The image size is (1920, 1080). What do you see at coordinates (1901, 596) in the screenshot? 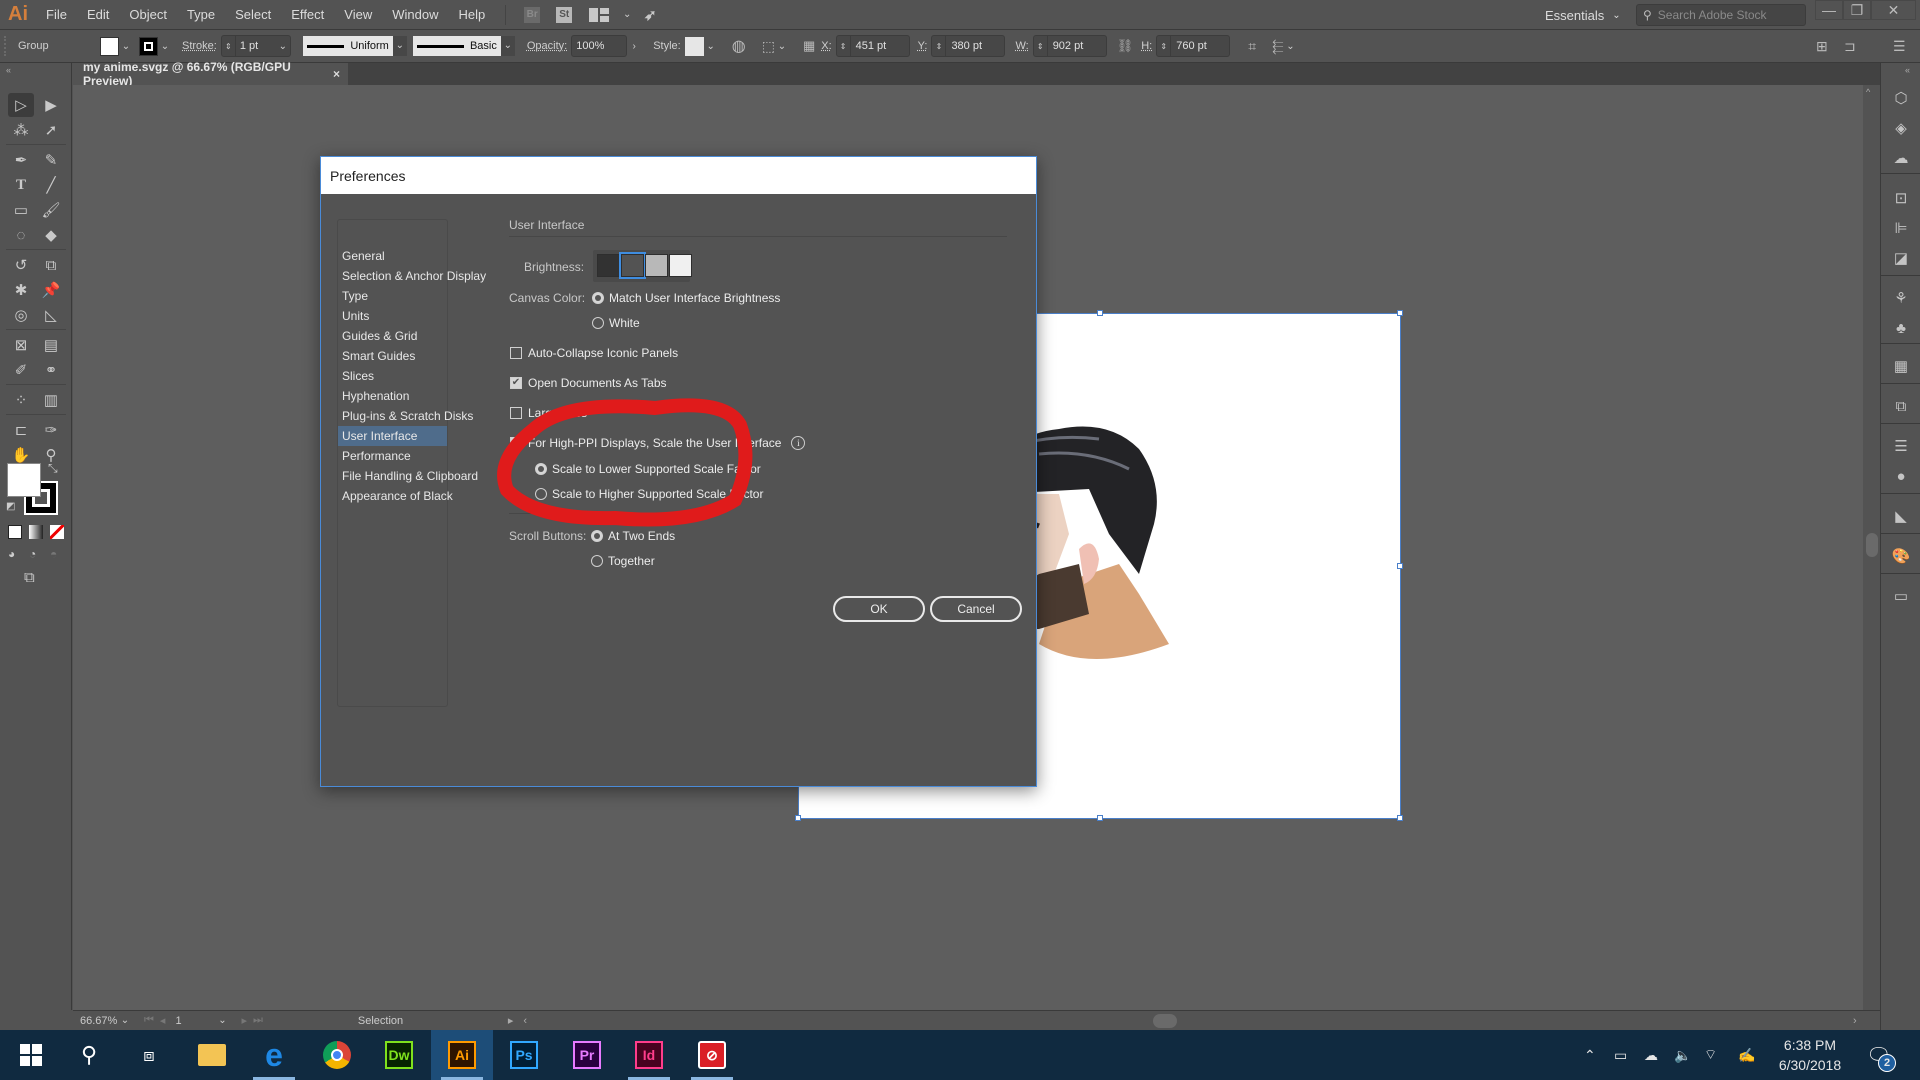
I see `gradient-panel-icon: ▭` at bounding box center [1901, 596].